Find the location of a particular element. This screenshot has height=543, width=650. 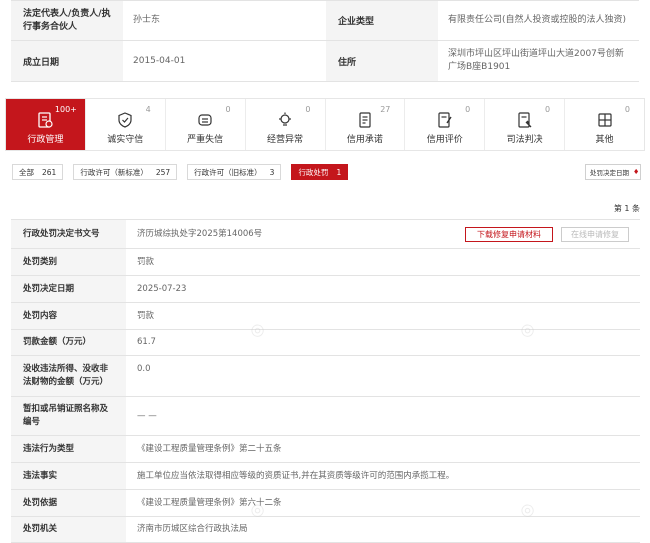

row-value: 济南市历城区综合行政执法局 is located at coordinates (192, 529).